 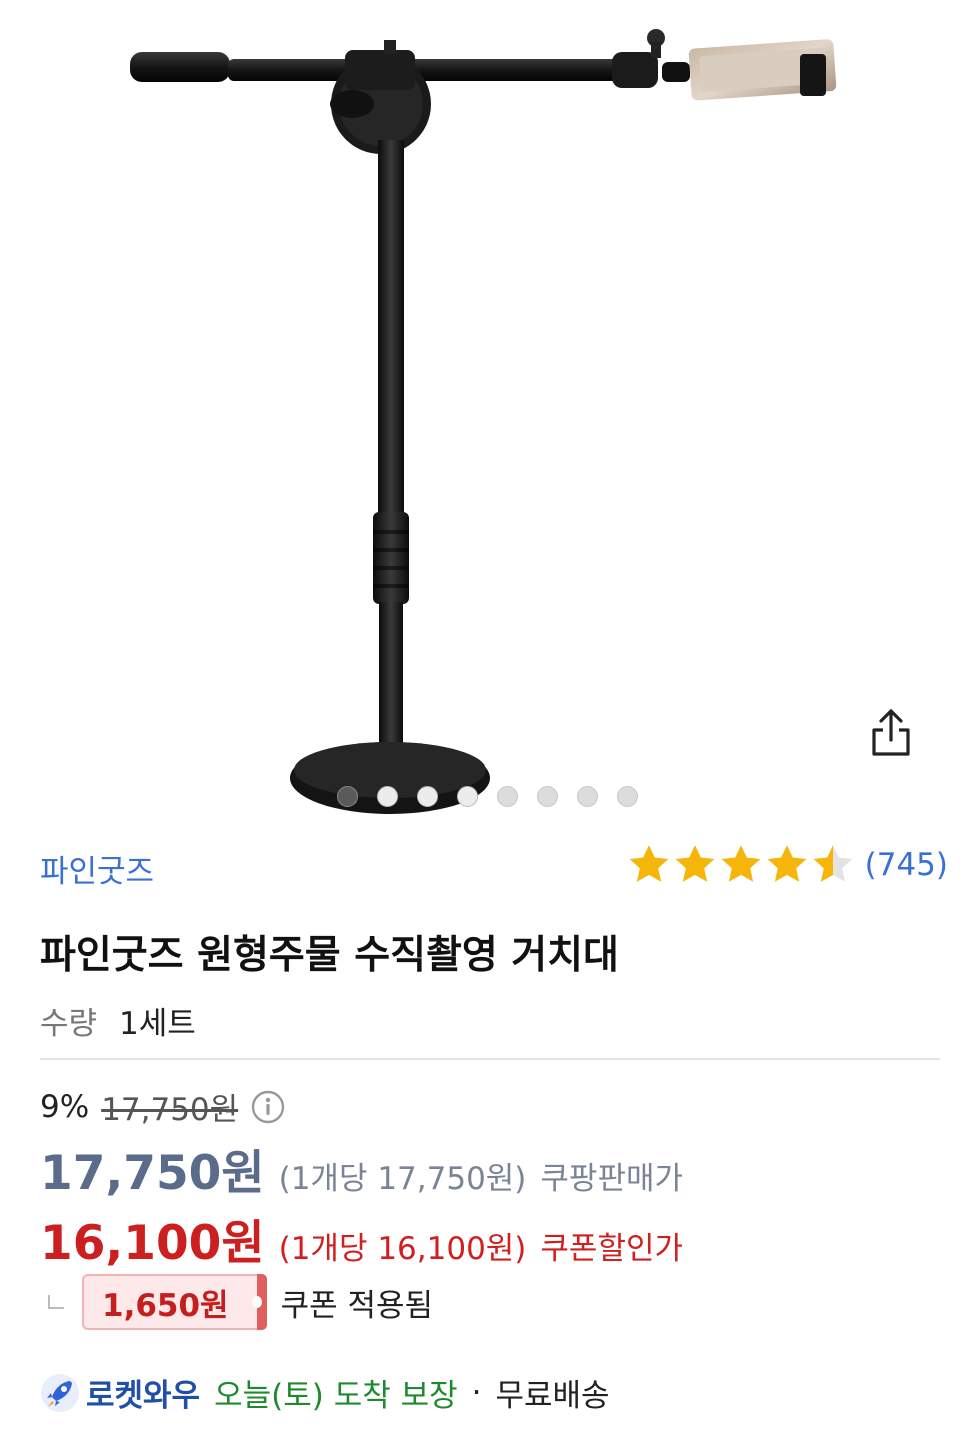 I want to click on sale-price-row: 17,750원 (1개당 17,750원) 쿠팡판매가, so click(x=361, y=1168).